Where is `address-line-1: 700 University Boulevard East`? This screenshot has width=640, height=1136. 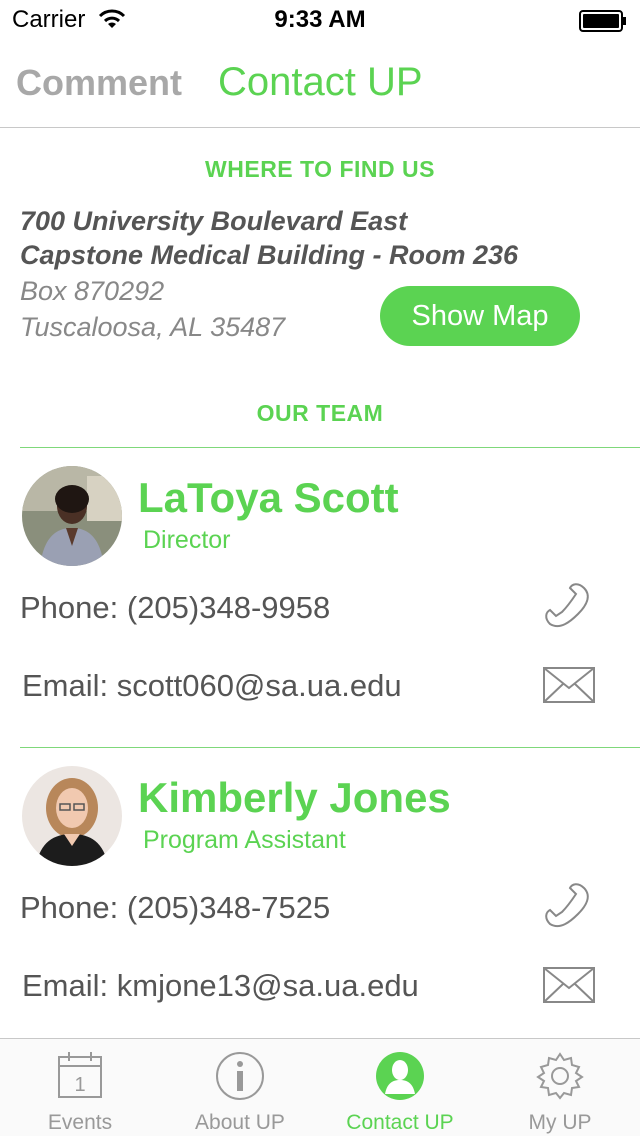
address-line-1: 700 University Boulevard East is located at coordinates (214, 221).